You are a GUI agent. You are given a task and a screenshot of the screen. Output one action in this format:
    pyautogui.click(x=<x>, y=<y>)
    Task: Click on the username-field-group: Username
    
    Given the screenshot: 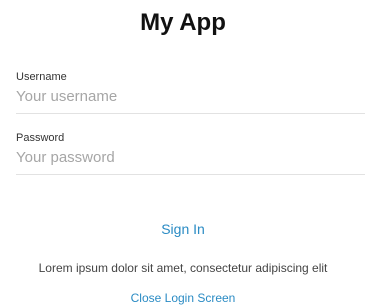 What is the action you would take?
    pyautogui.click(x=190, y=92)
    